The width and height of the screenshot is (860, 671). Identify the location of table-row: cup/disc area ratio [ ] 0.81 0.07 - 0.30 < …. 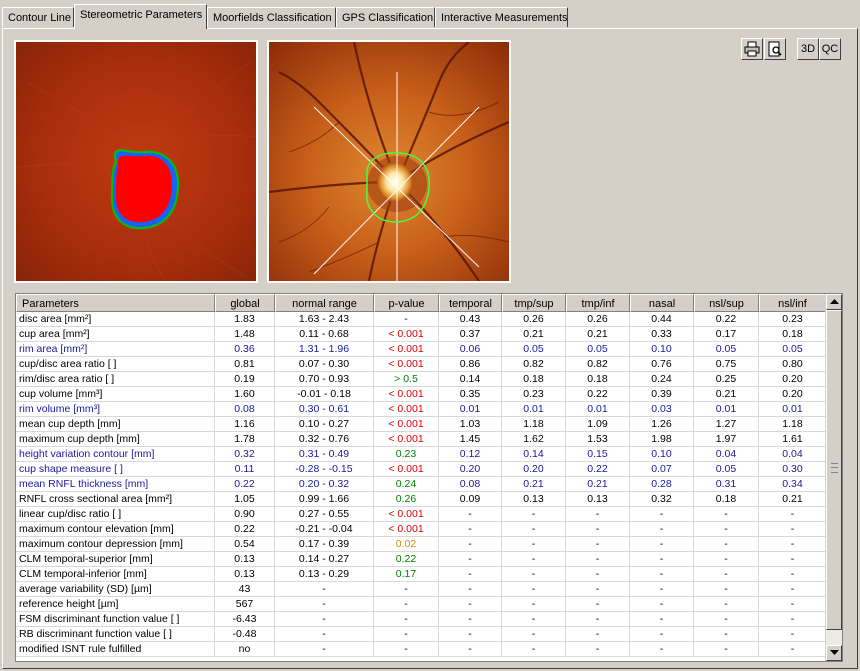
(421, 364).